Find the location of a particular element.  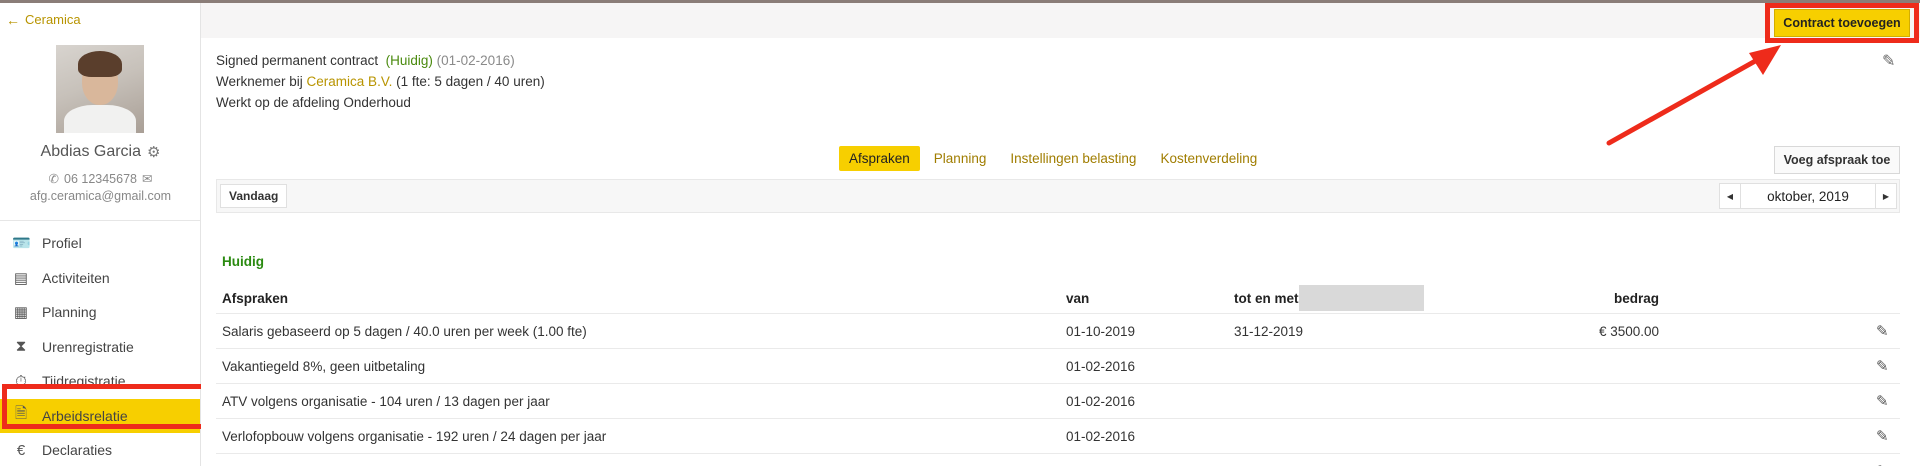

header-tot-label: tot en met is located at coordinates (1266, 298).